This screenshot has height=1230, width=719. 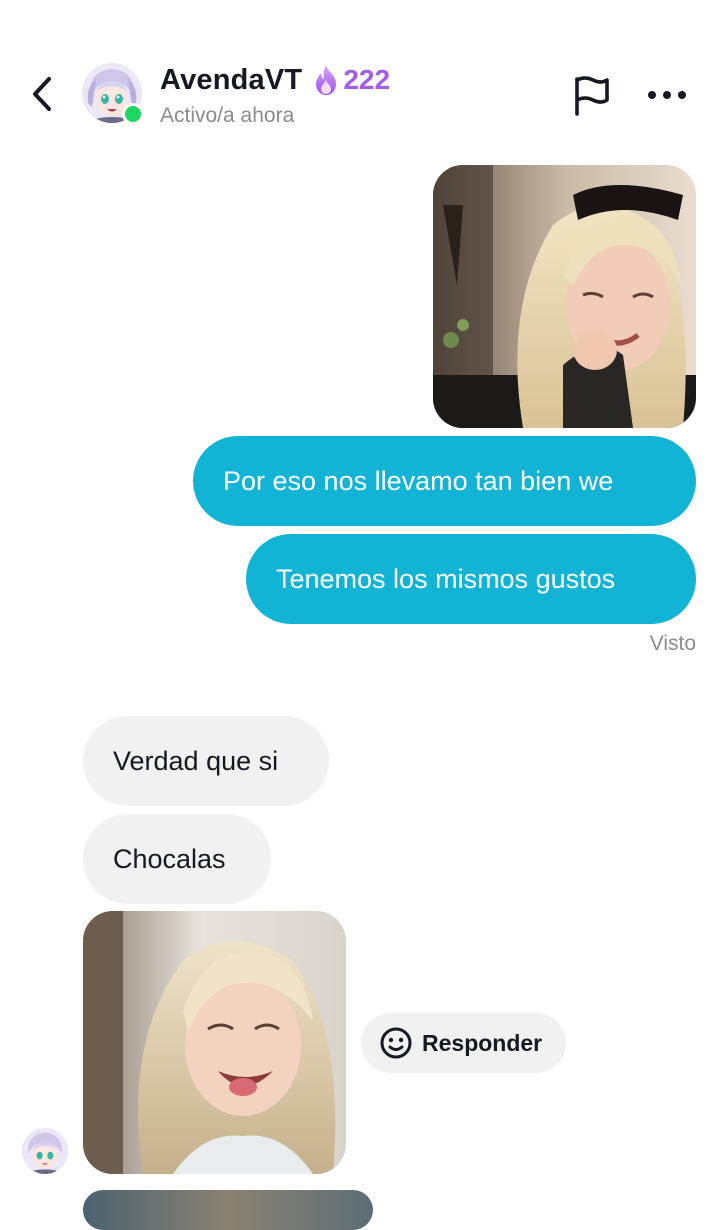 I want to click on sent-message-bubble: Tenemos los mismos gustos, so click(x=471, y=579).